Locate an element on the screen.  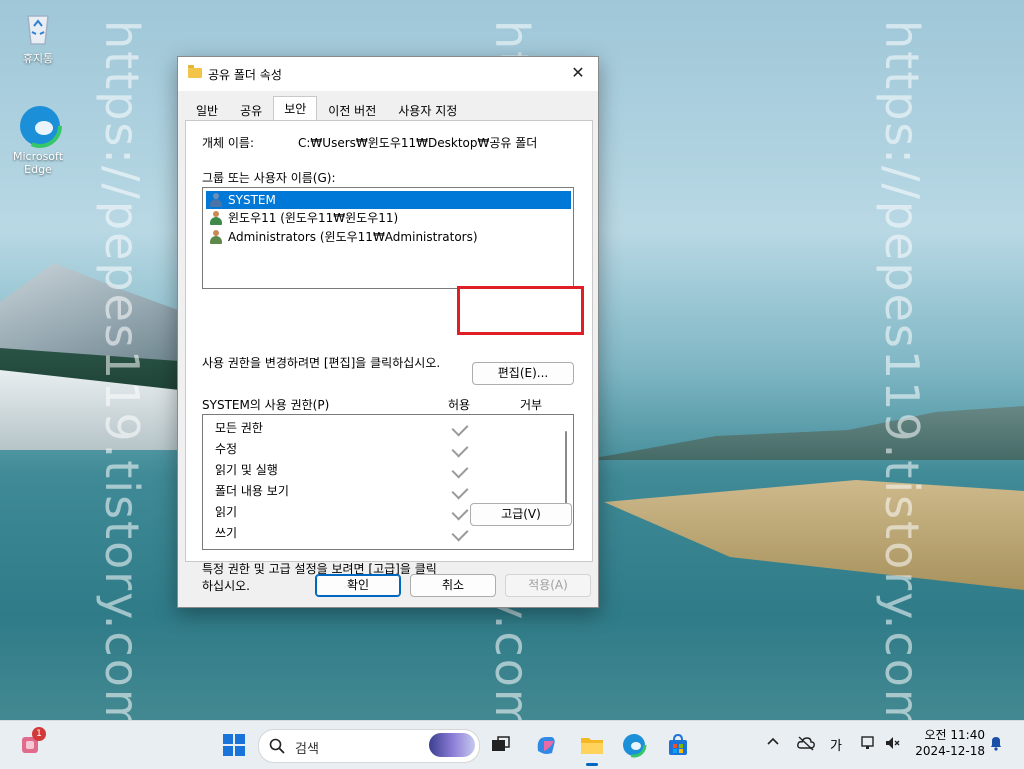
dialog-title: 공유 폴더 속성 is located at coordinates (245, 75).